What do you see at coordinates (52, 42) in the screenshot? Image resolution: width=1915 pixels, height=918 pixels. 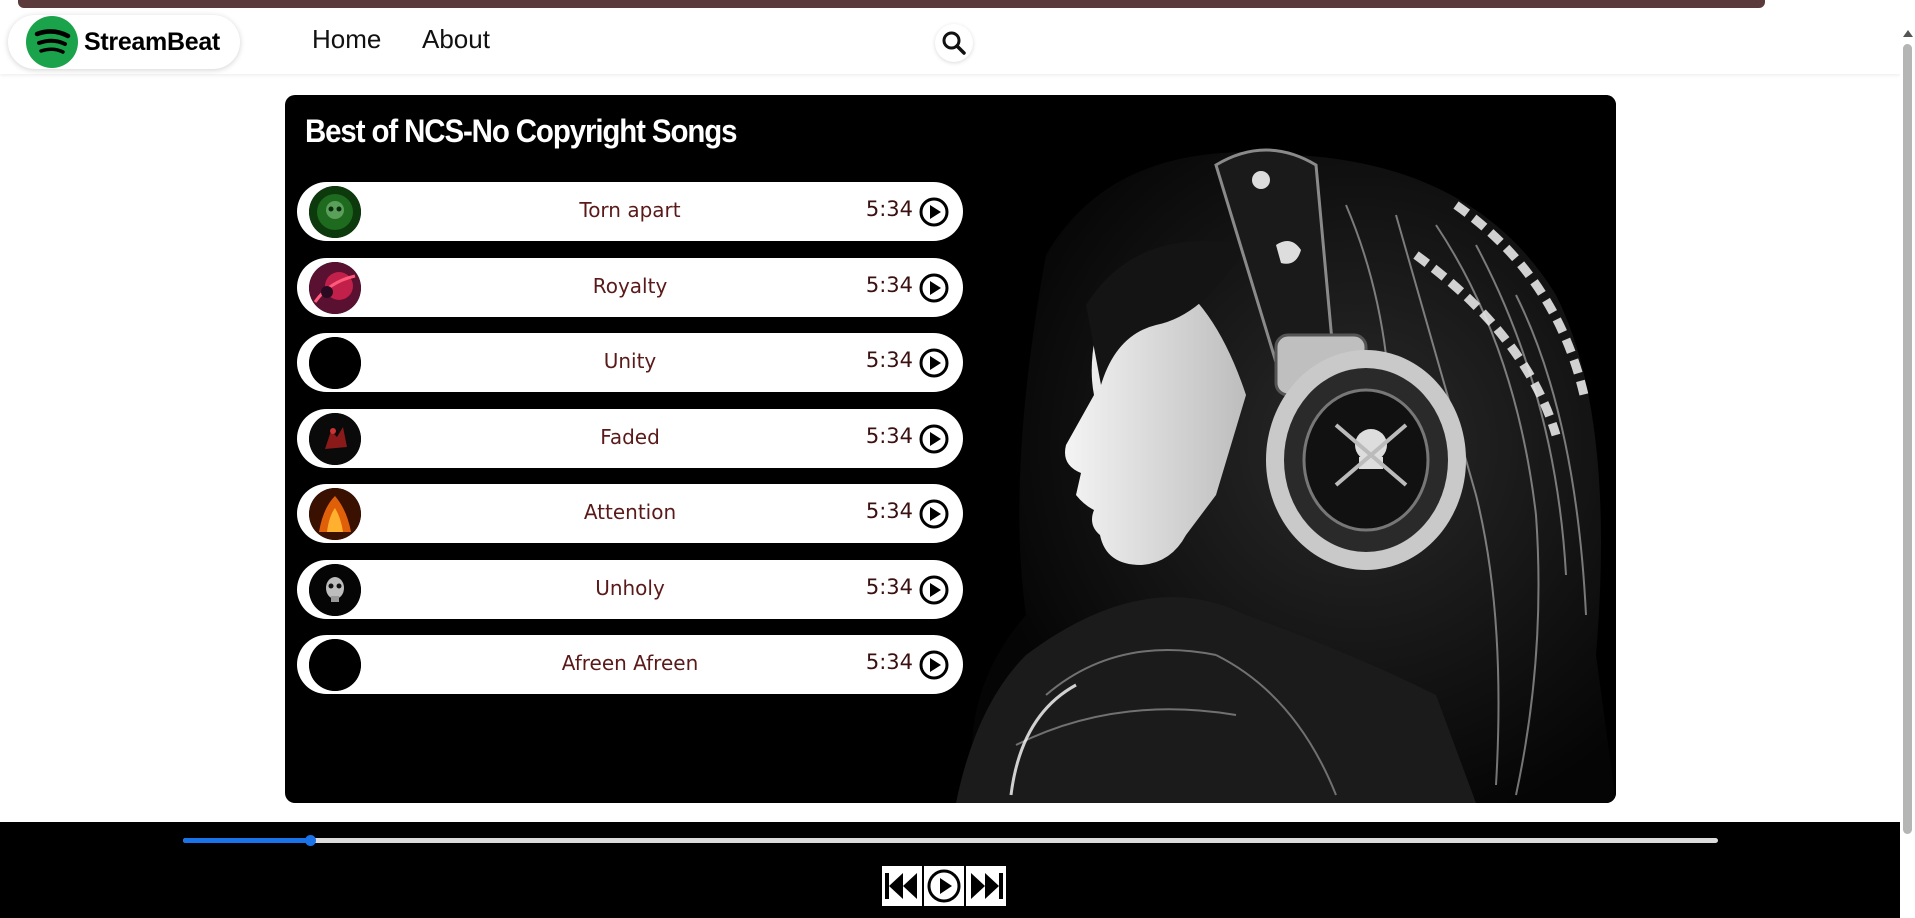 I see `spotify-like-logo-icon` at bounding box center [52, 42].